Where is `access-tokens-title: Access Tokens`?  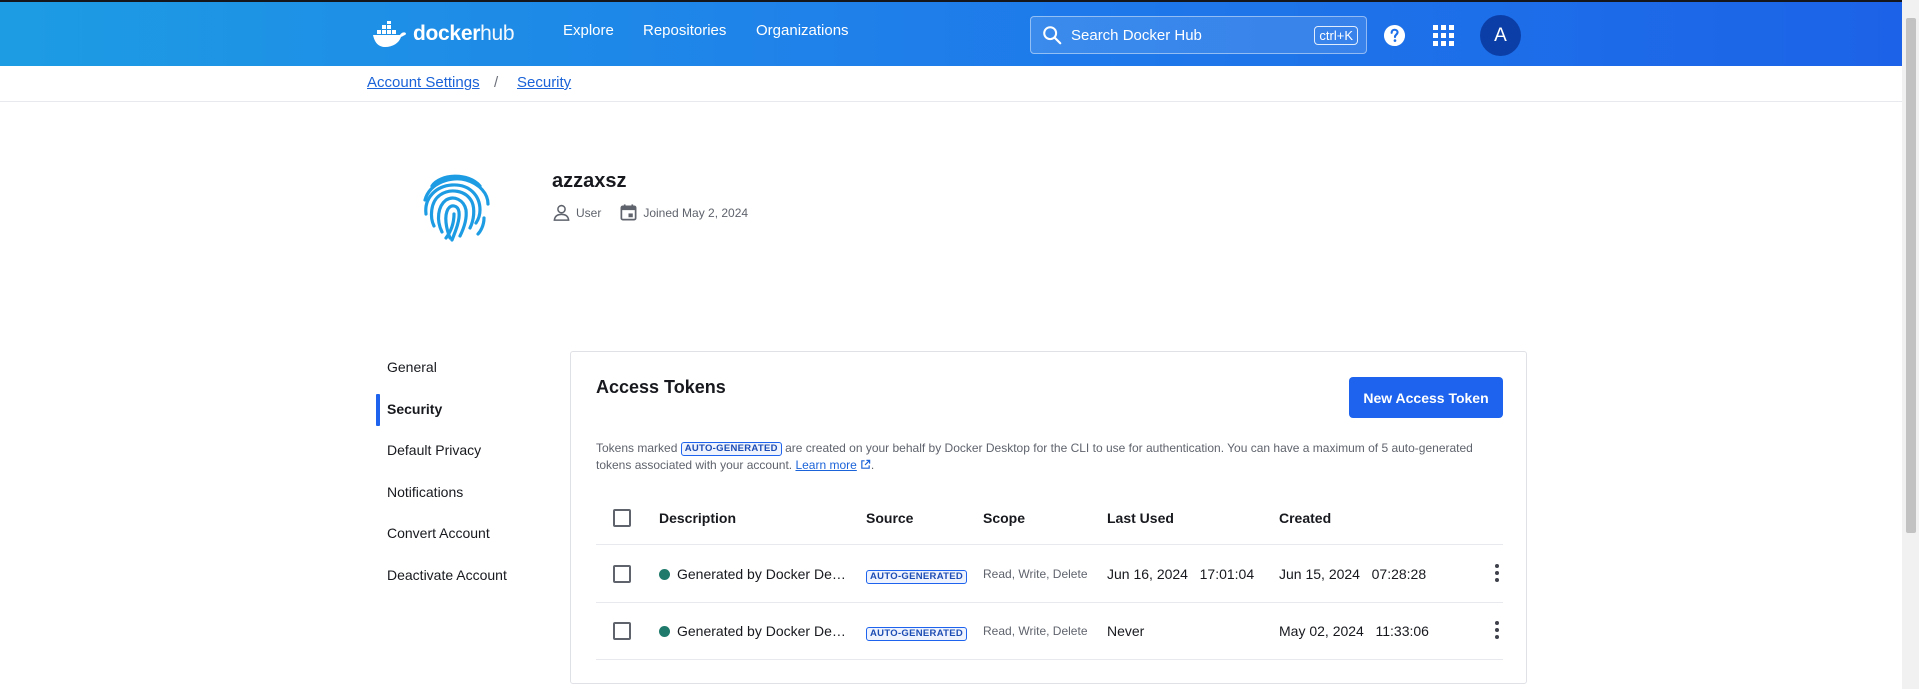 access-tokens-title: Access Tokens is located at coordinates (661, 387).